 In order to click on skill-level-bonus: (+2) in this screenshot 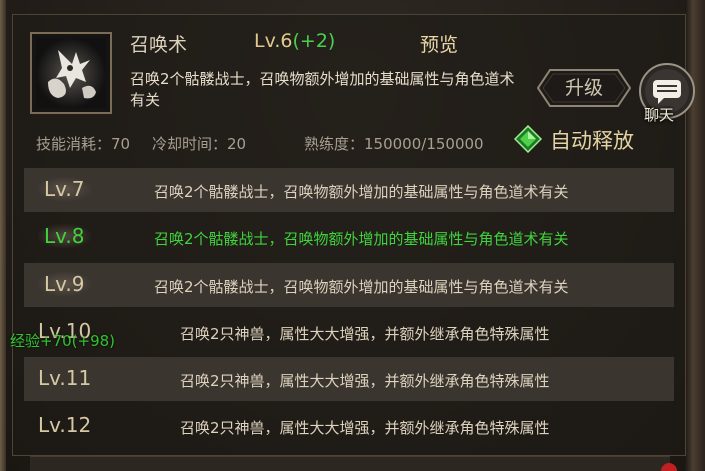, I will do `click(314, 41)`.